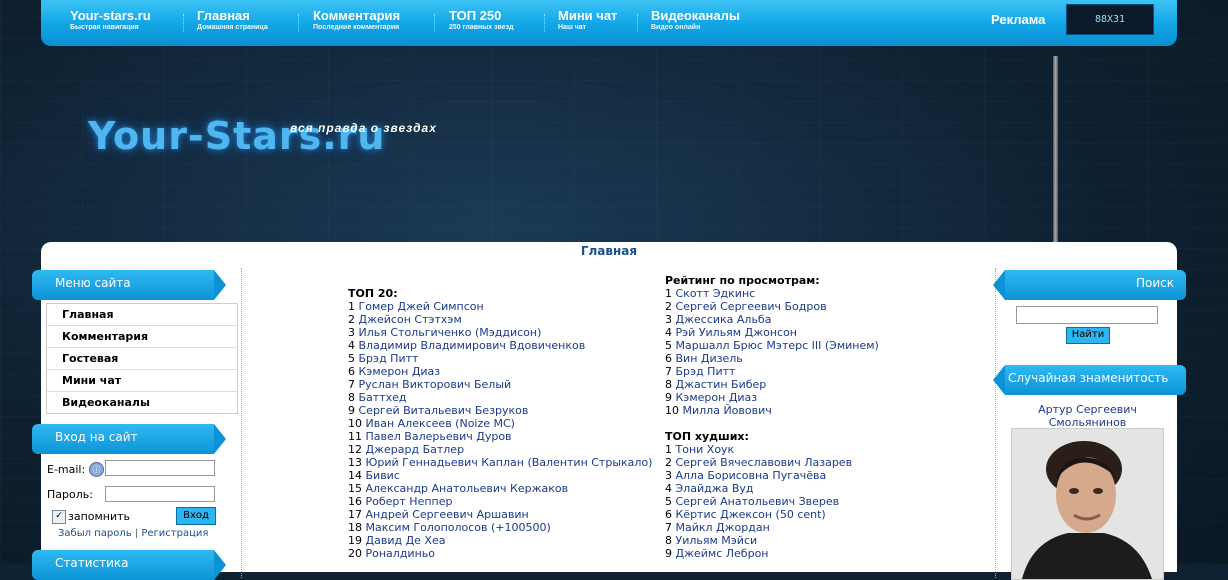  I want to click on celebrity-link: Андрей Сергеевич Аршавин, so click(447, 514).